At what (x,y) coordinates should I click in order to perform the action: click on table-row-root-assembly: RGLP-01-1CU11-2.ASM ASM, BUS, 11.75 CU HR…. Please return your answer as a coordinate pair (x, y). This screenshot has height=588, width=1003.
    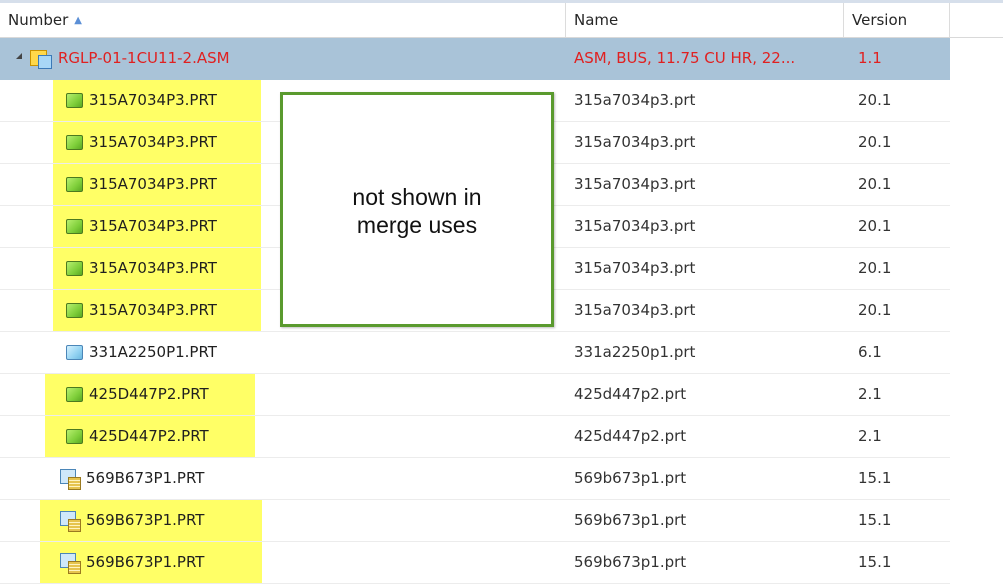
    Looking at the image, I should click on (475, 59).